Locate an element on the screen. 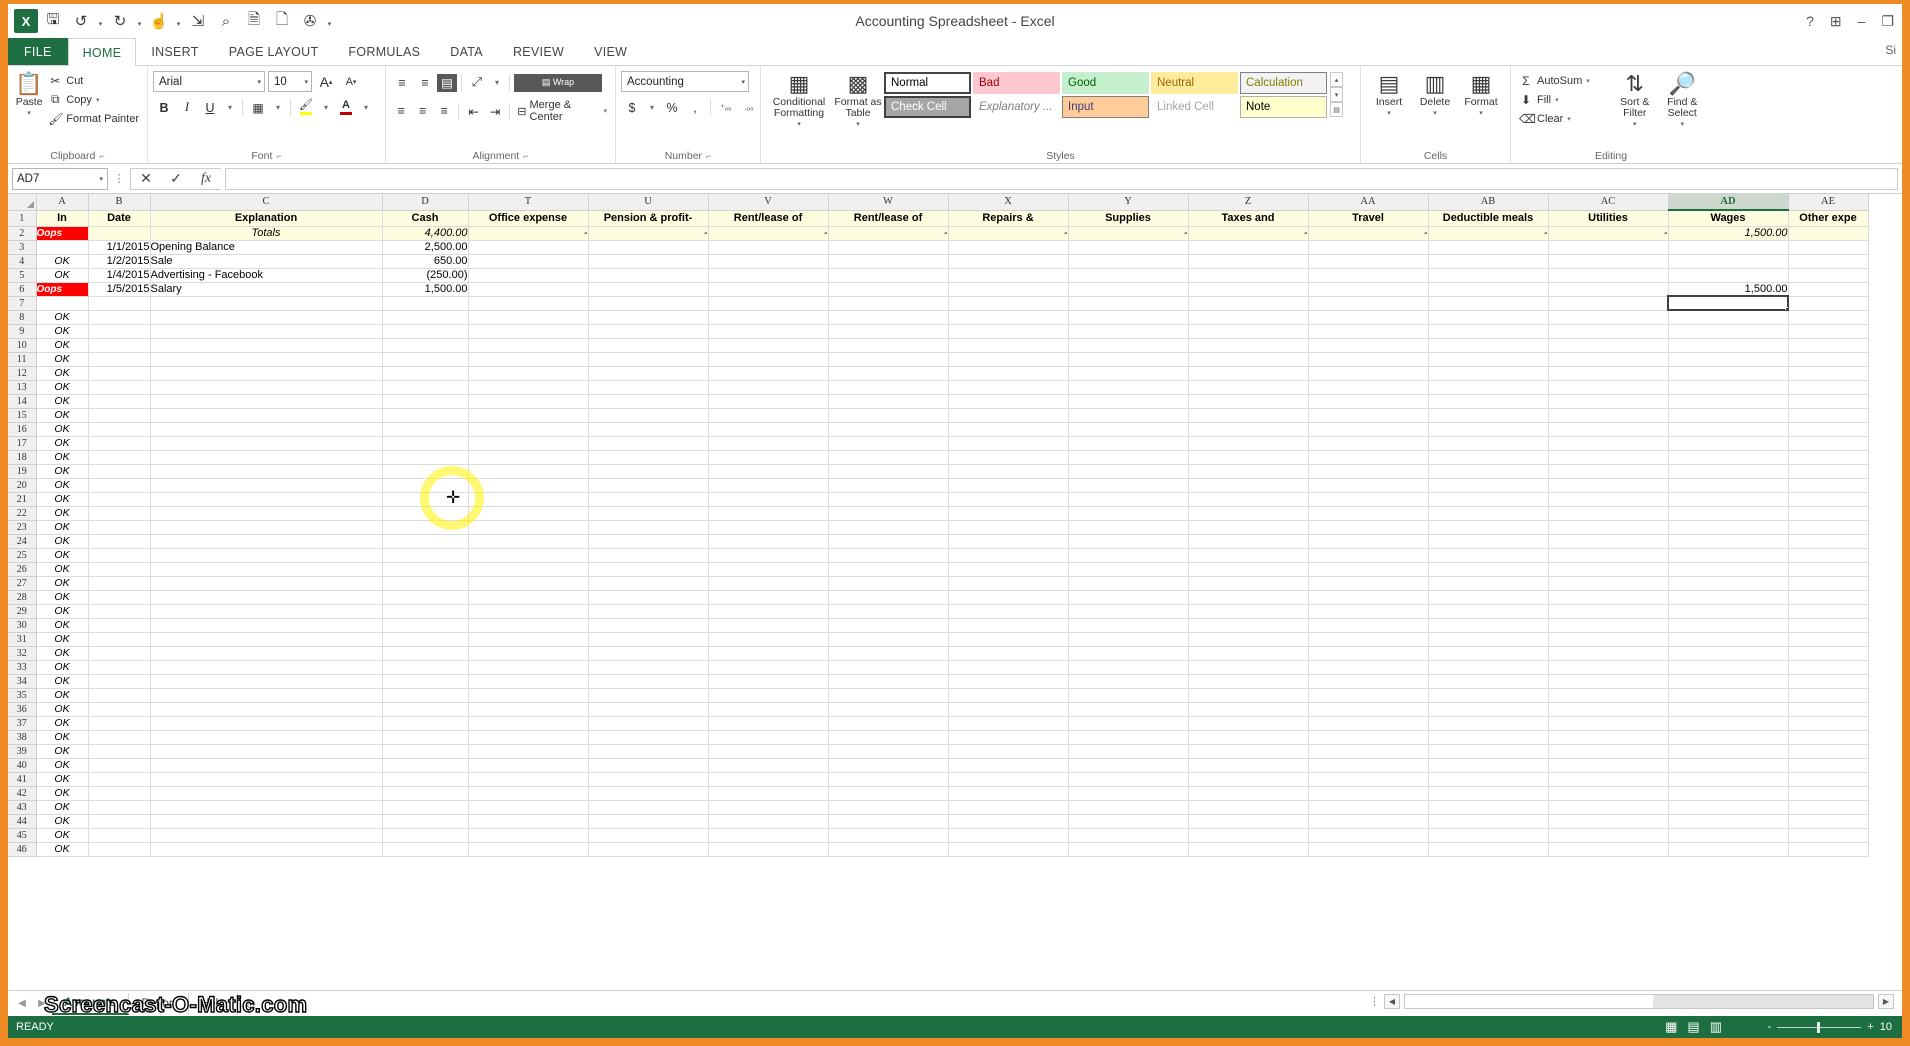 The height and width of the screenshot is (1046, 1910). zoom-out-icon: - is located at coordinates (1770, 1027).